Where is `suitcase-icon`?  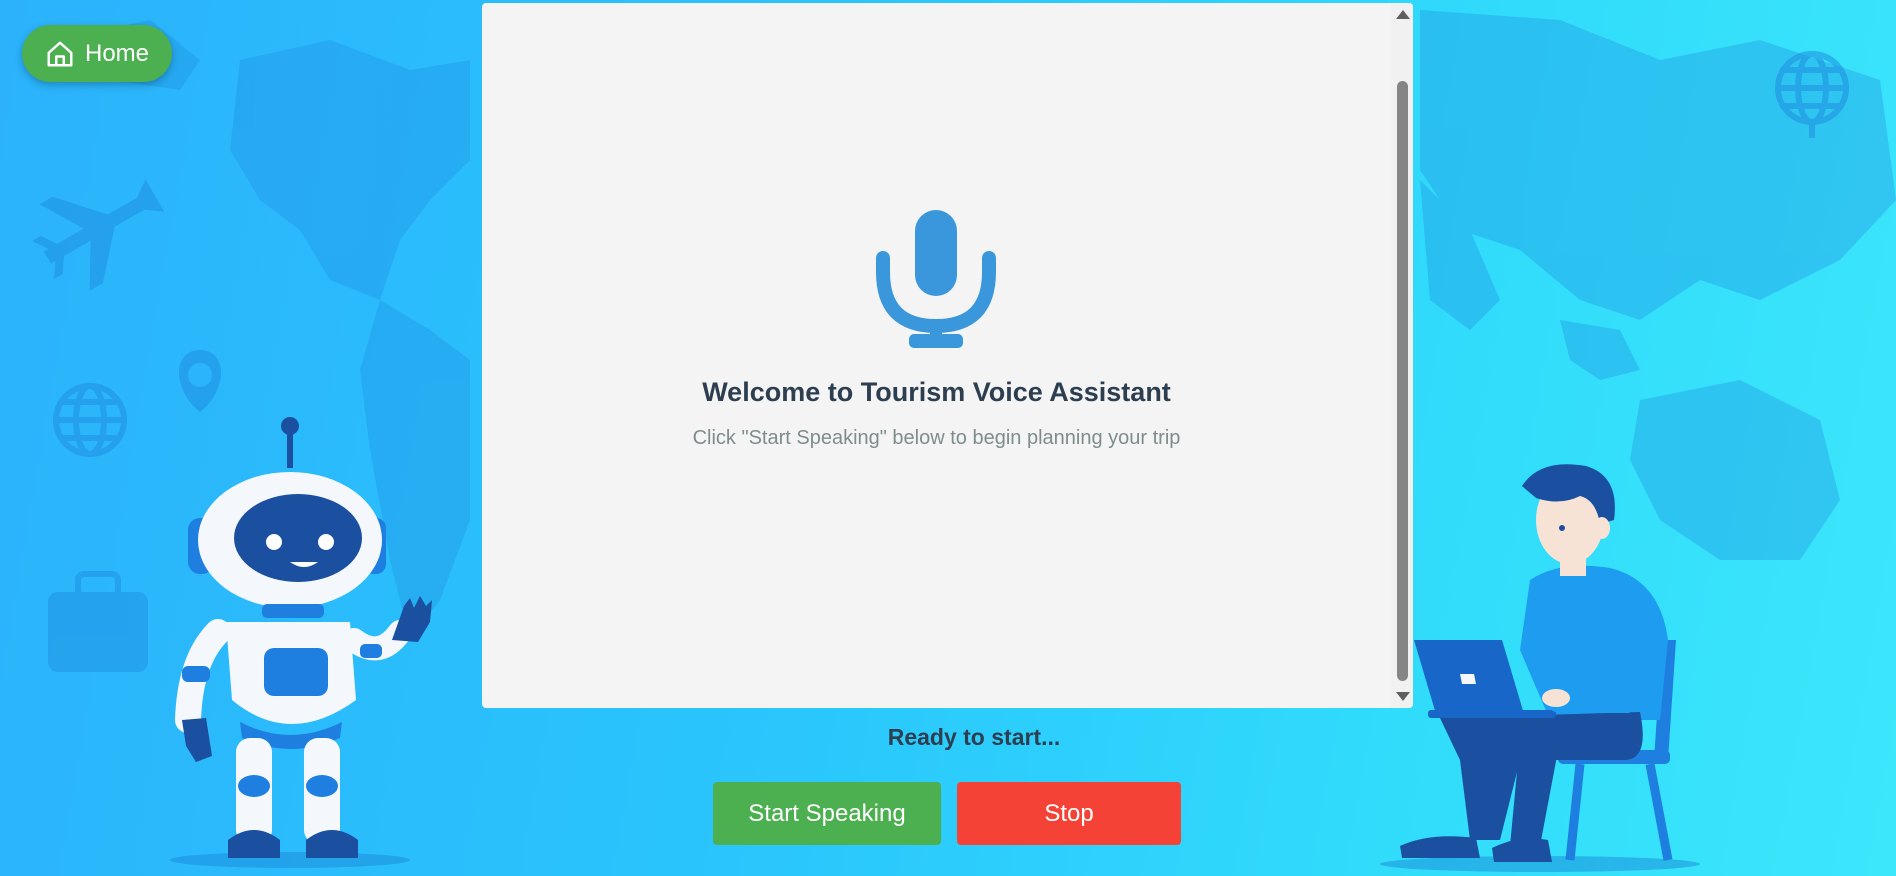 suitcase-icon is located at coordinates (98, 621).